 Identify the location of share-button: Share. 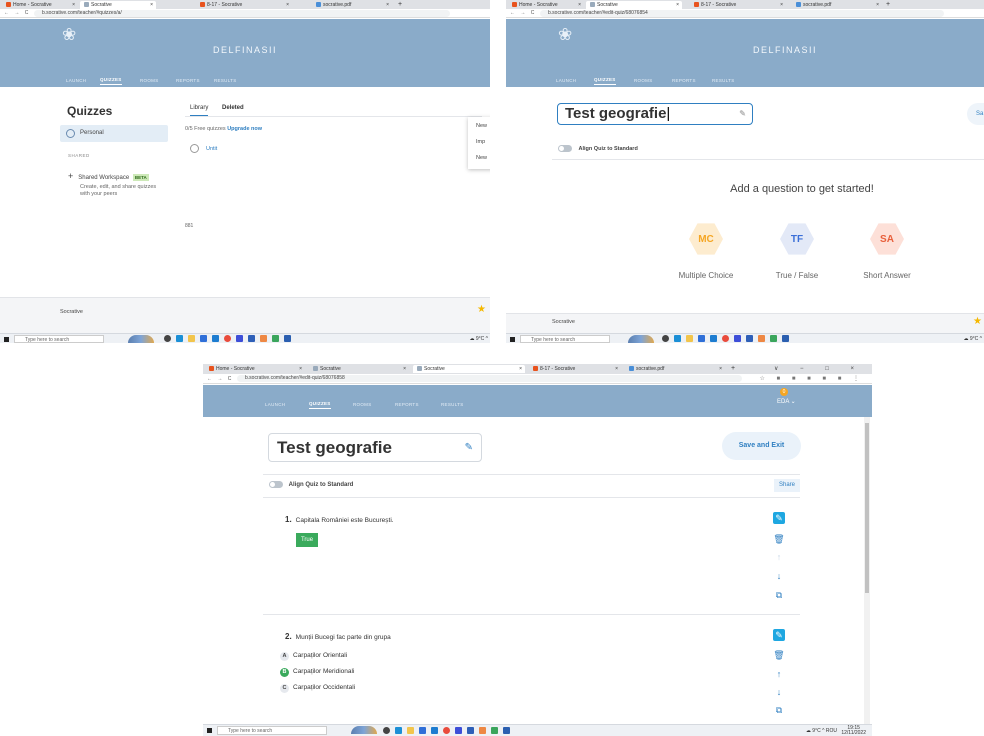
(787, 485).